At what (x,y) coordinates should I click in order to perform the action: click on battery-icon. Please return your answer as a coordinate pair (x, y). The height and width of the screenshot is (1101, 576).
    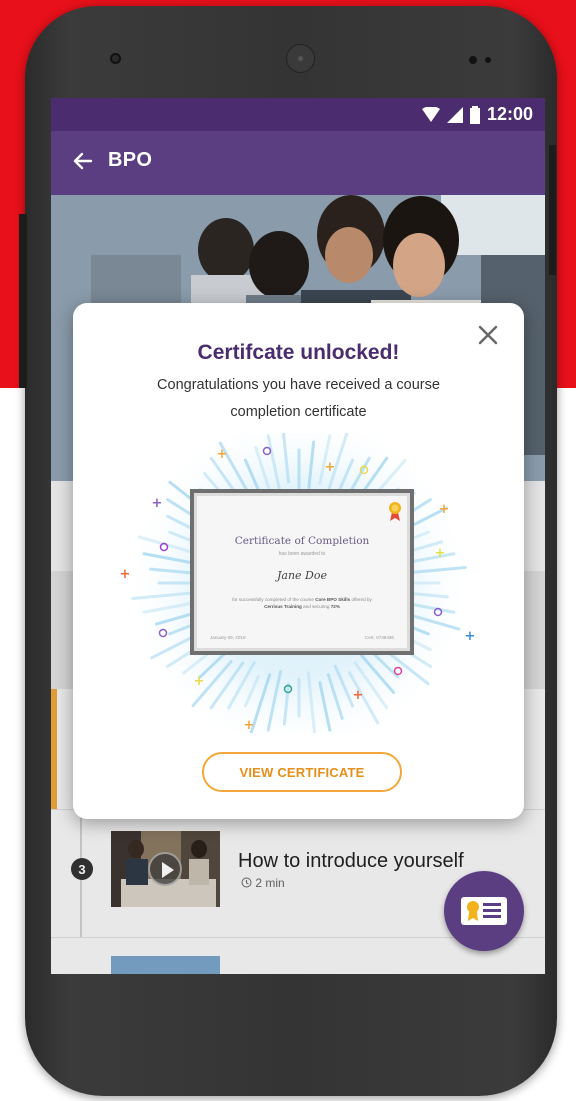
    Looking at the image, I should click on (474, 114).